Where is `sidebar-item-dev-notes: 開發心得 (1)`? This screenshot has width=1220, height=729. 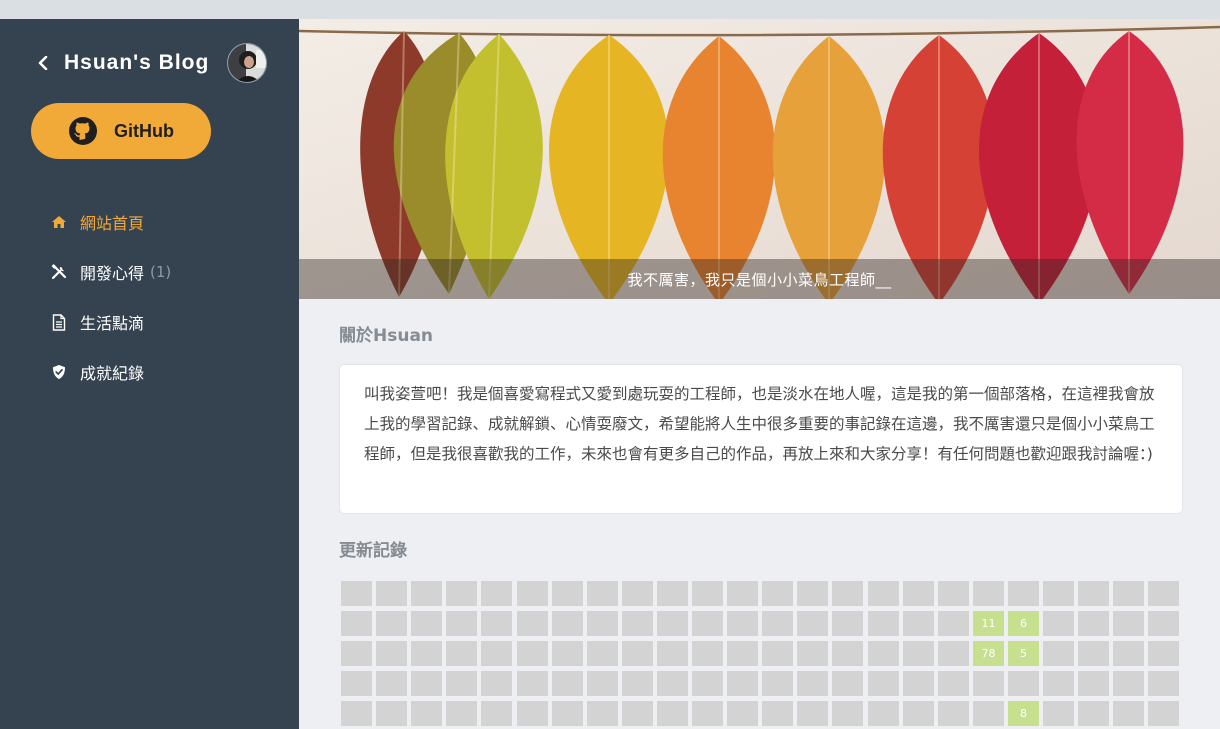
sidebar-item-dev-notes: 開發心得 (1) is located at coordinates (110, 272).